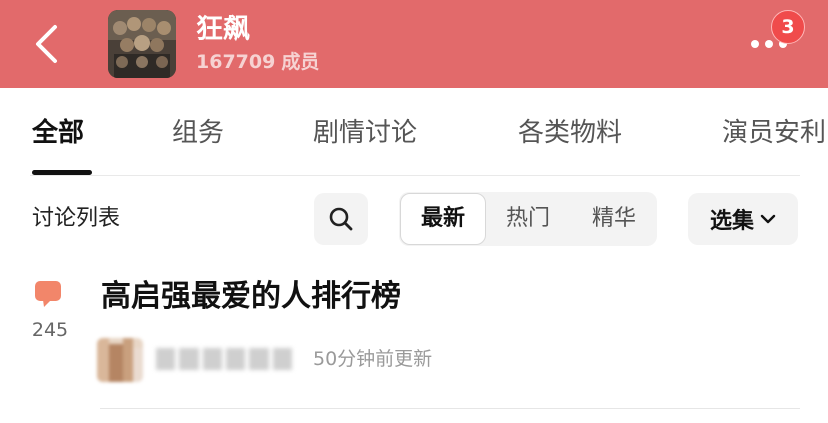 The width and height of the screenshot is (828, 423). I want to click on sort-hot: 热门, so click(528, 219).